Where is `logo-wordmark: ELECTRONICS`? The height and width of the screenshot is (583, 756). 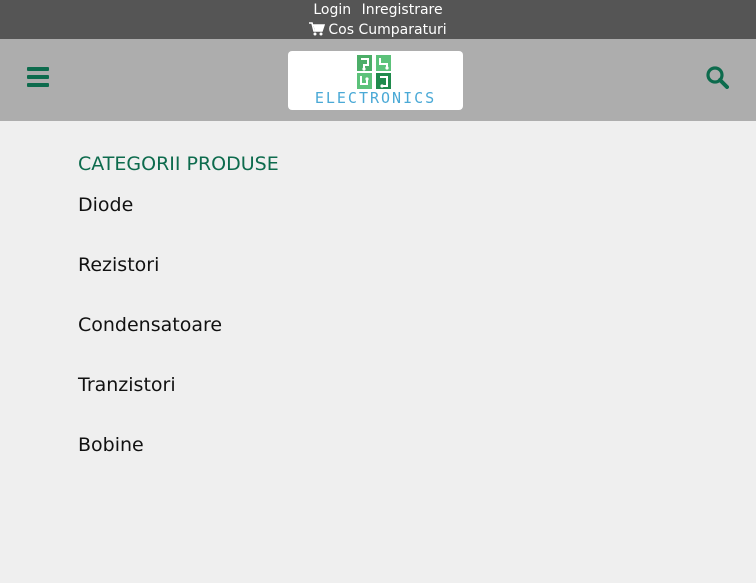 logo-wordmark: ELECTRONICS is located at coordinates (375, 98).